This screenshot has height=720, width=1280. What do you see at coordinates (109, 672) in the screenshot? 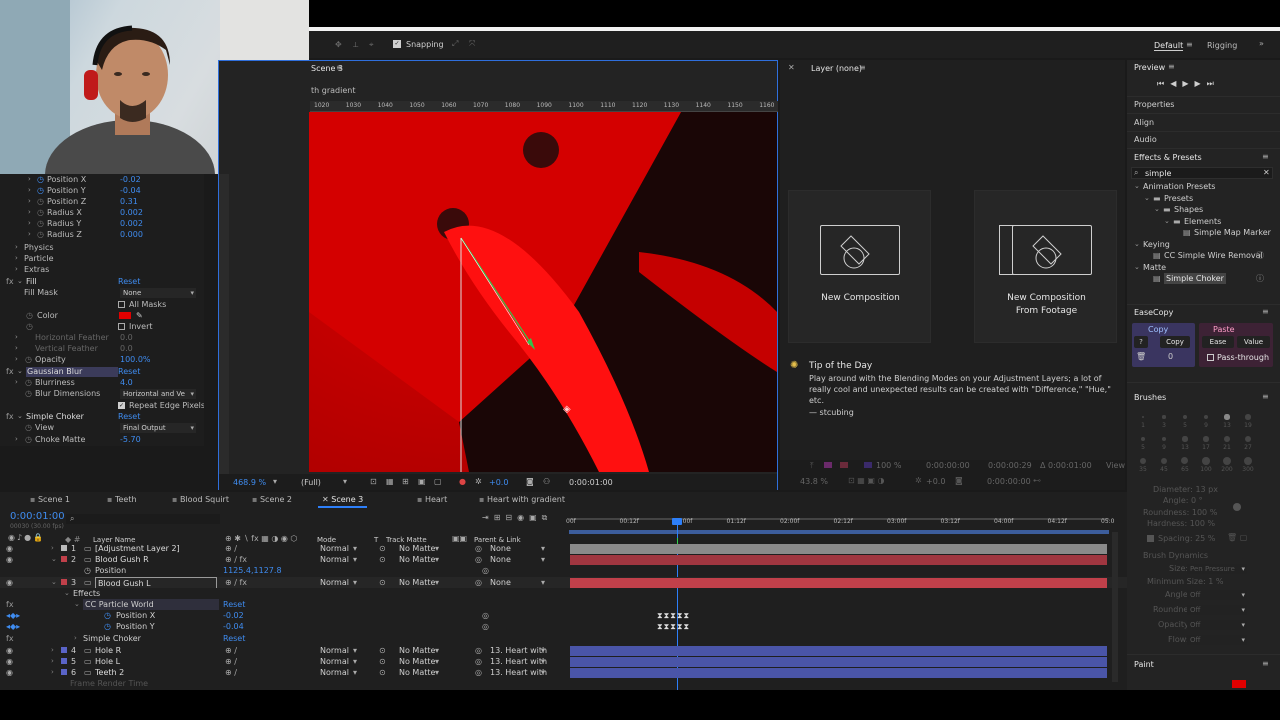
I see `layer-name: Teeth 2` at bounding box center [109, 672].